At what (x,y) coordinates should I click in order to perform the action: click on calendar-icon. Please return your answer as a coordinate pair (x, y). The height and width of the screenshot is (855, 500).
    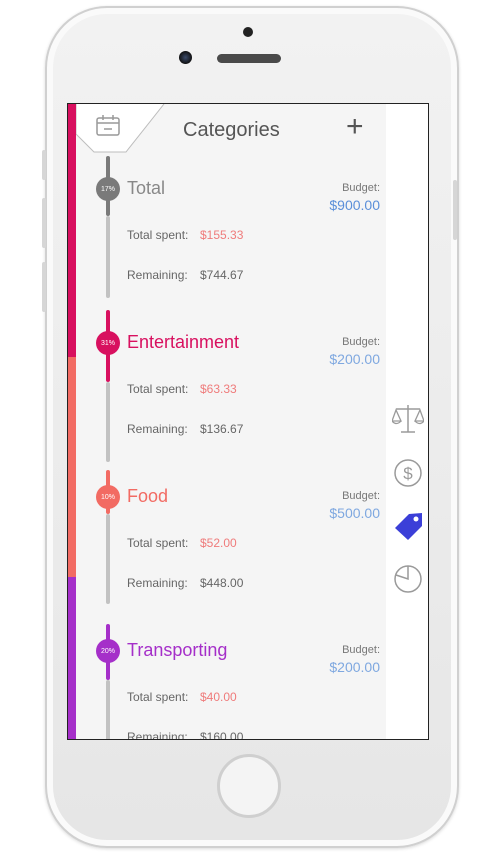
    Looking at the image, I should click on (108, 125).